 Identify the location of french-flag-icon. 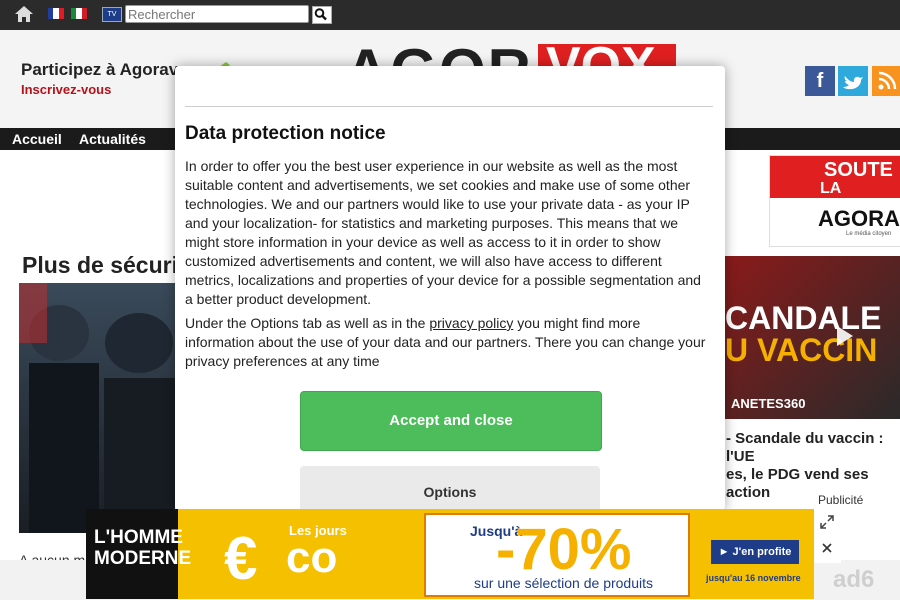
(56, 13).